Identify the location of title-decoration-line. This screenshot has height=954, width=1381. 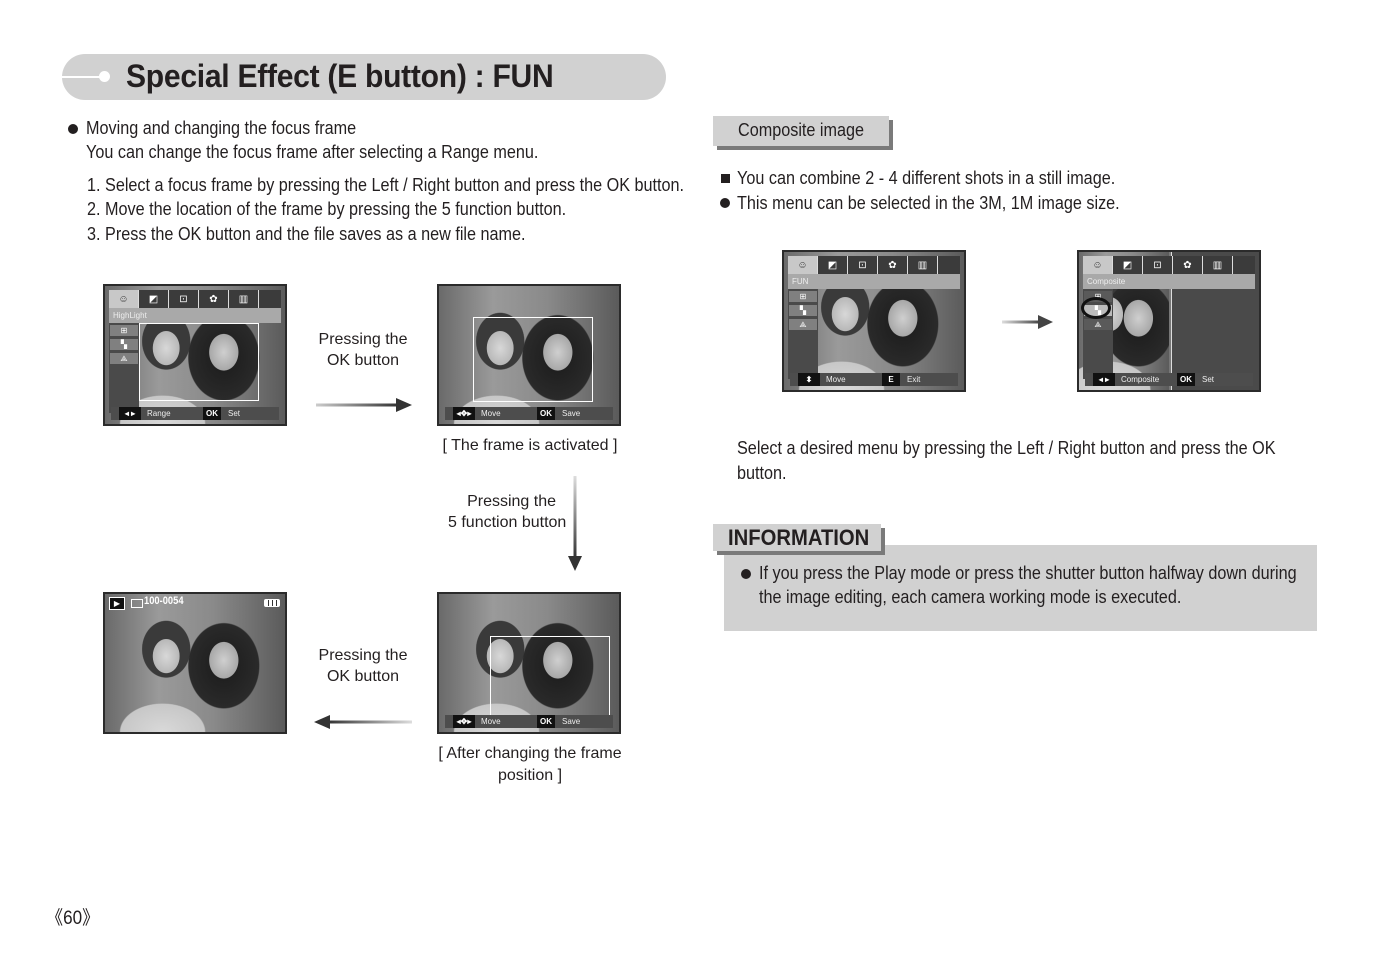
(83, 77).